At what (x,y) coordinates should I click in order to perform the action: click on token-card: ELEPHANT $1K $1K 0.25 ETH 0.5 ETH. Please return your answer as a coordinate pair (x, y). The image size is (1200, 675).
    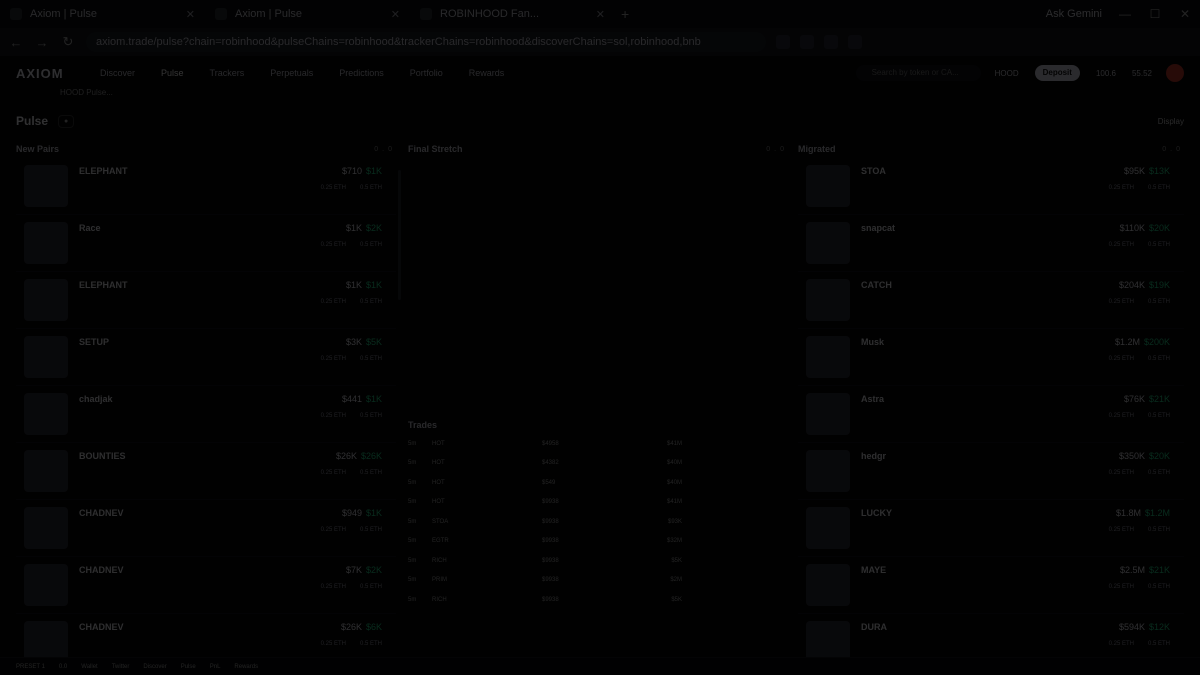
    Looking at the image, I should click on (206, 300).